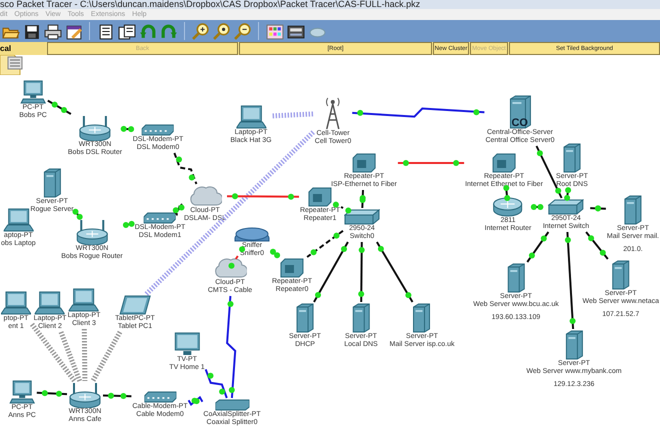 The width and height of the screenshot is (660, 440). I want to click on save-icon, so click(31, 31).